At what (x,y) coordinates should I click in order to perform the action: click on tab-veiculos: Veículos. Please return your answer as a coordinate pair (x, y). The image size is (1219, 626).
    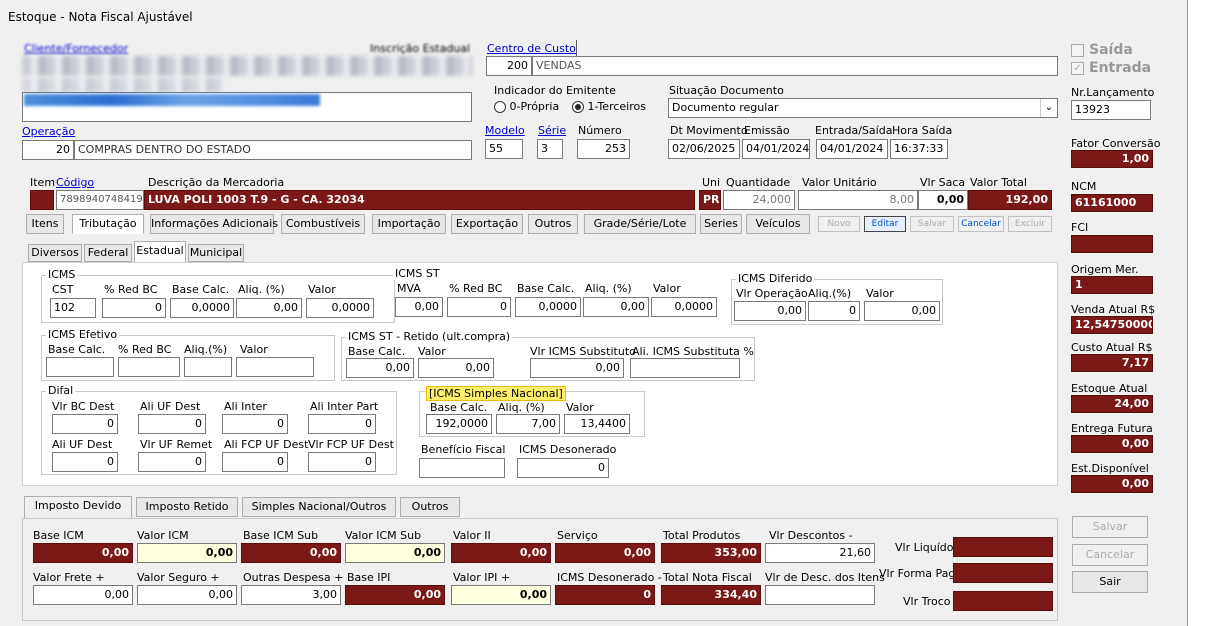
    Looking at the image, I should click on (778, 224).